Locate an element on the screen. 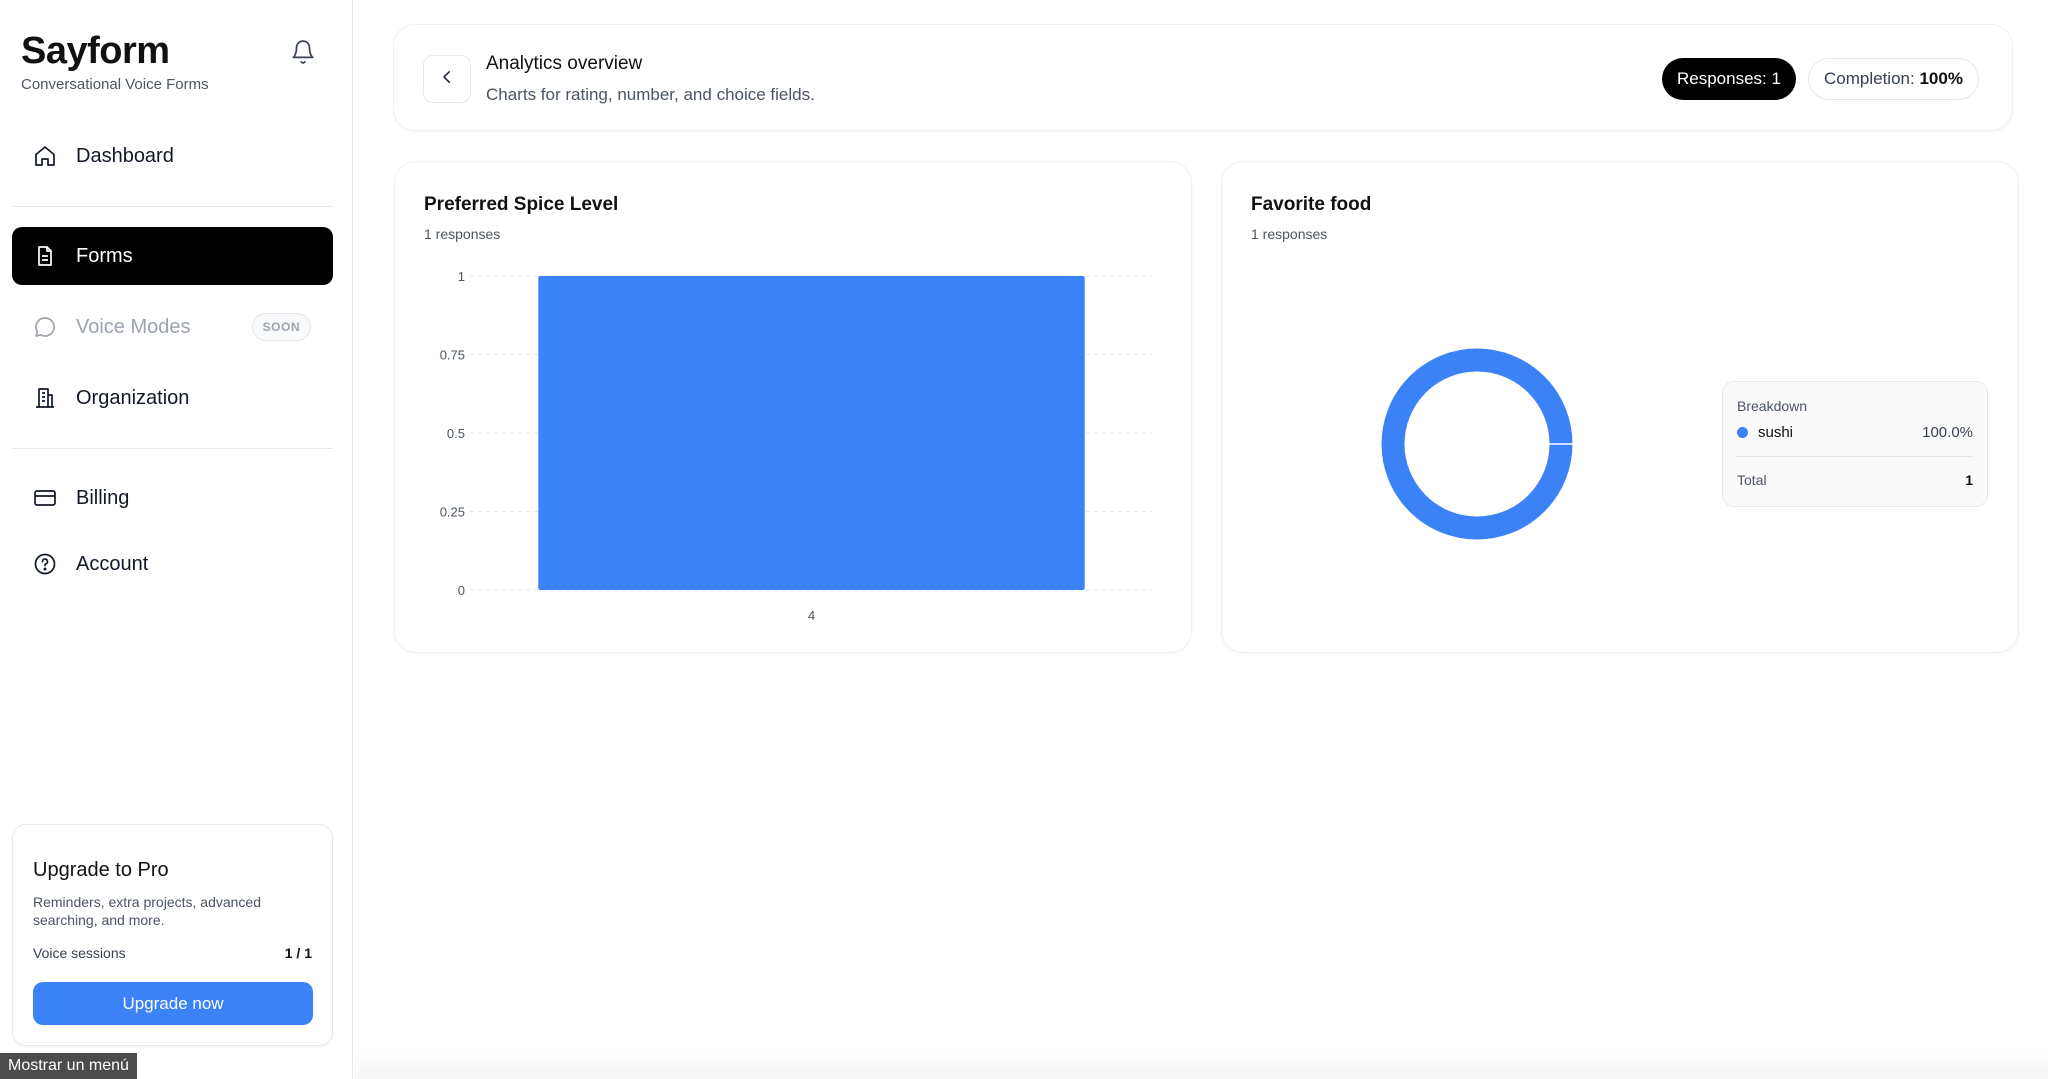 This screenshot has height=1079, width=2048. sidebar-item-label: Voice Modes is located at coordinates (133, 326).